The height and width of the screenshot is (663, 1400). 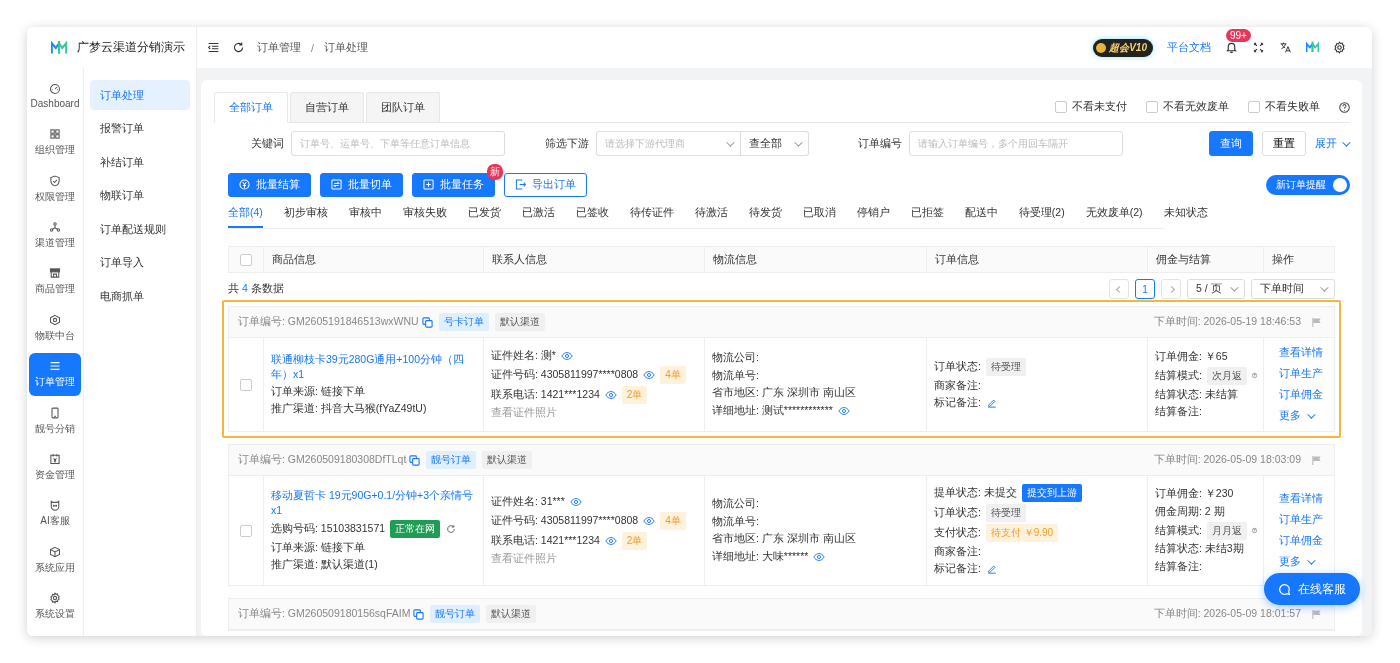 I want to click on nav-item: Dashboard, so click(x=55, y=96).